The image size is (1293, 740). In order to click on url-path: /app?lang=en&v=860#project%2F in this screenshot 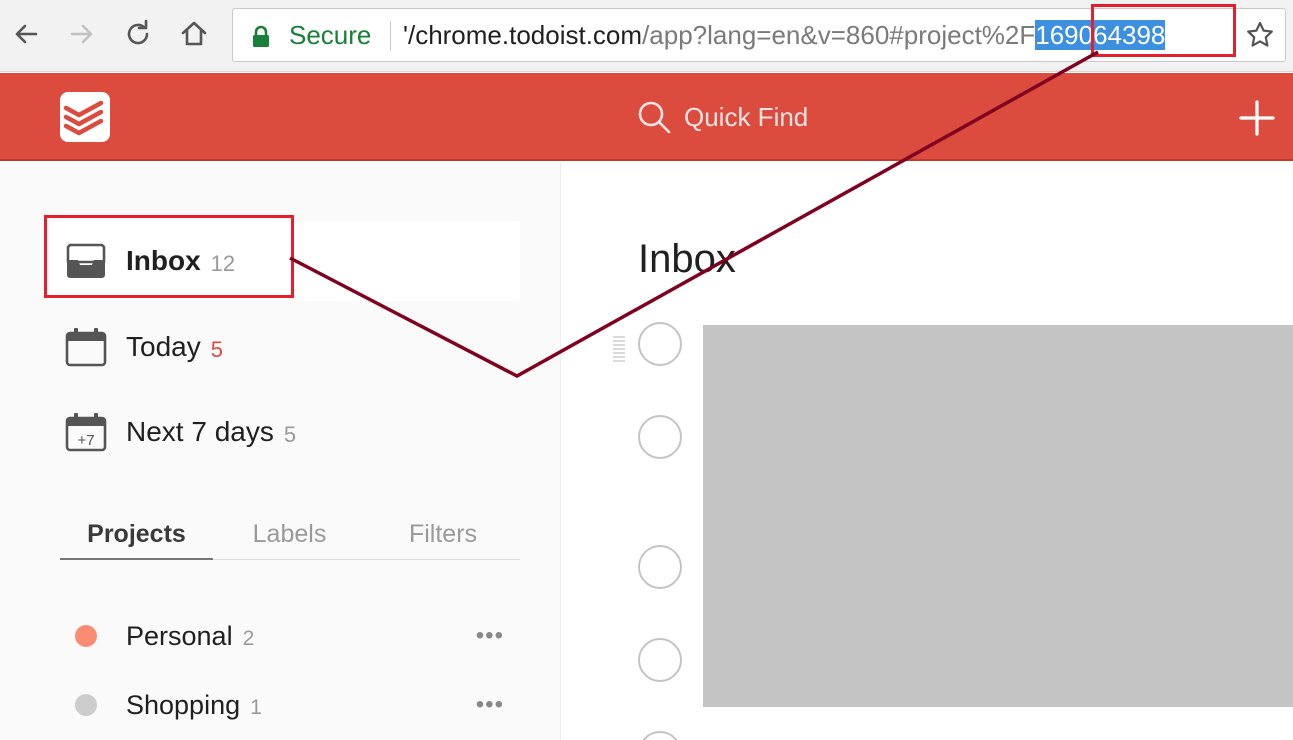, I will do `click(839, 35)`.